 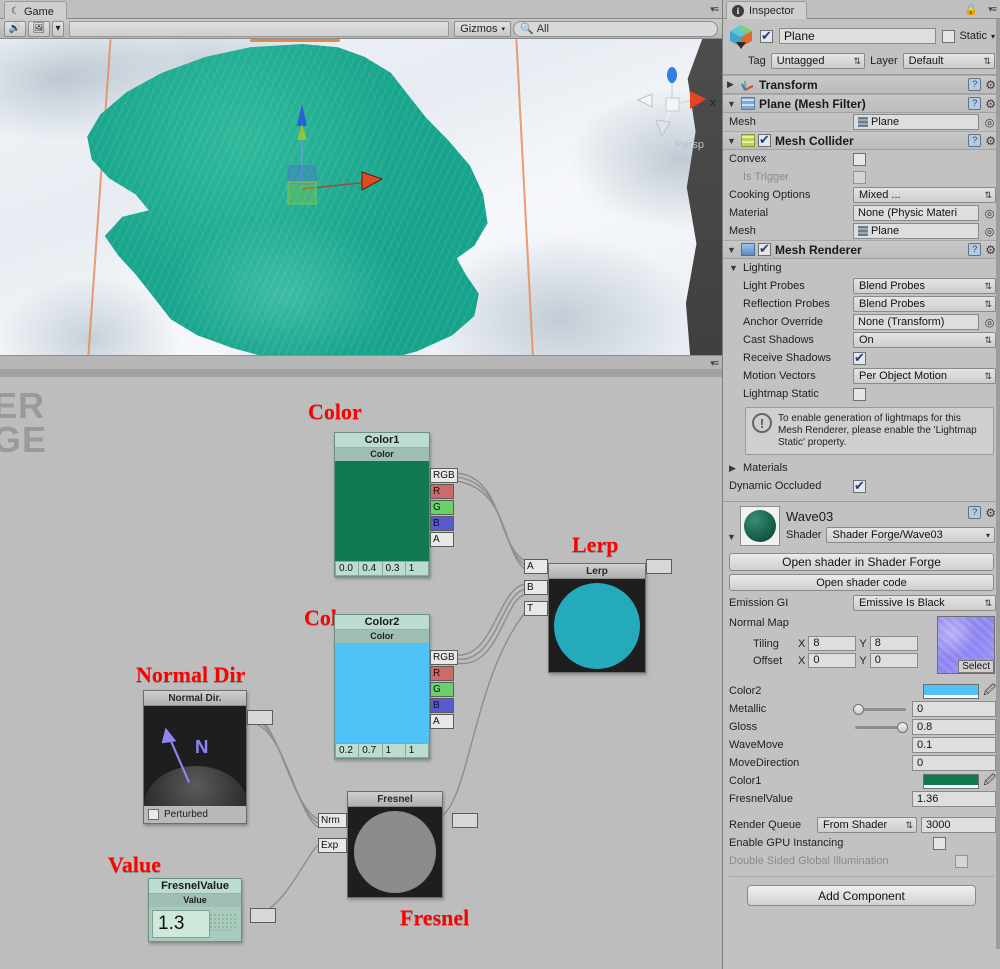 I want to click on mesh-renderer-enabled-checkbox, so click(x=764, y=249).